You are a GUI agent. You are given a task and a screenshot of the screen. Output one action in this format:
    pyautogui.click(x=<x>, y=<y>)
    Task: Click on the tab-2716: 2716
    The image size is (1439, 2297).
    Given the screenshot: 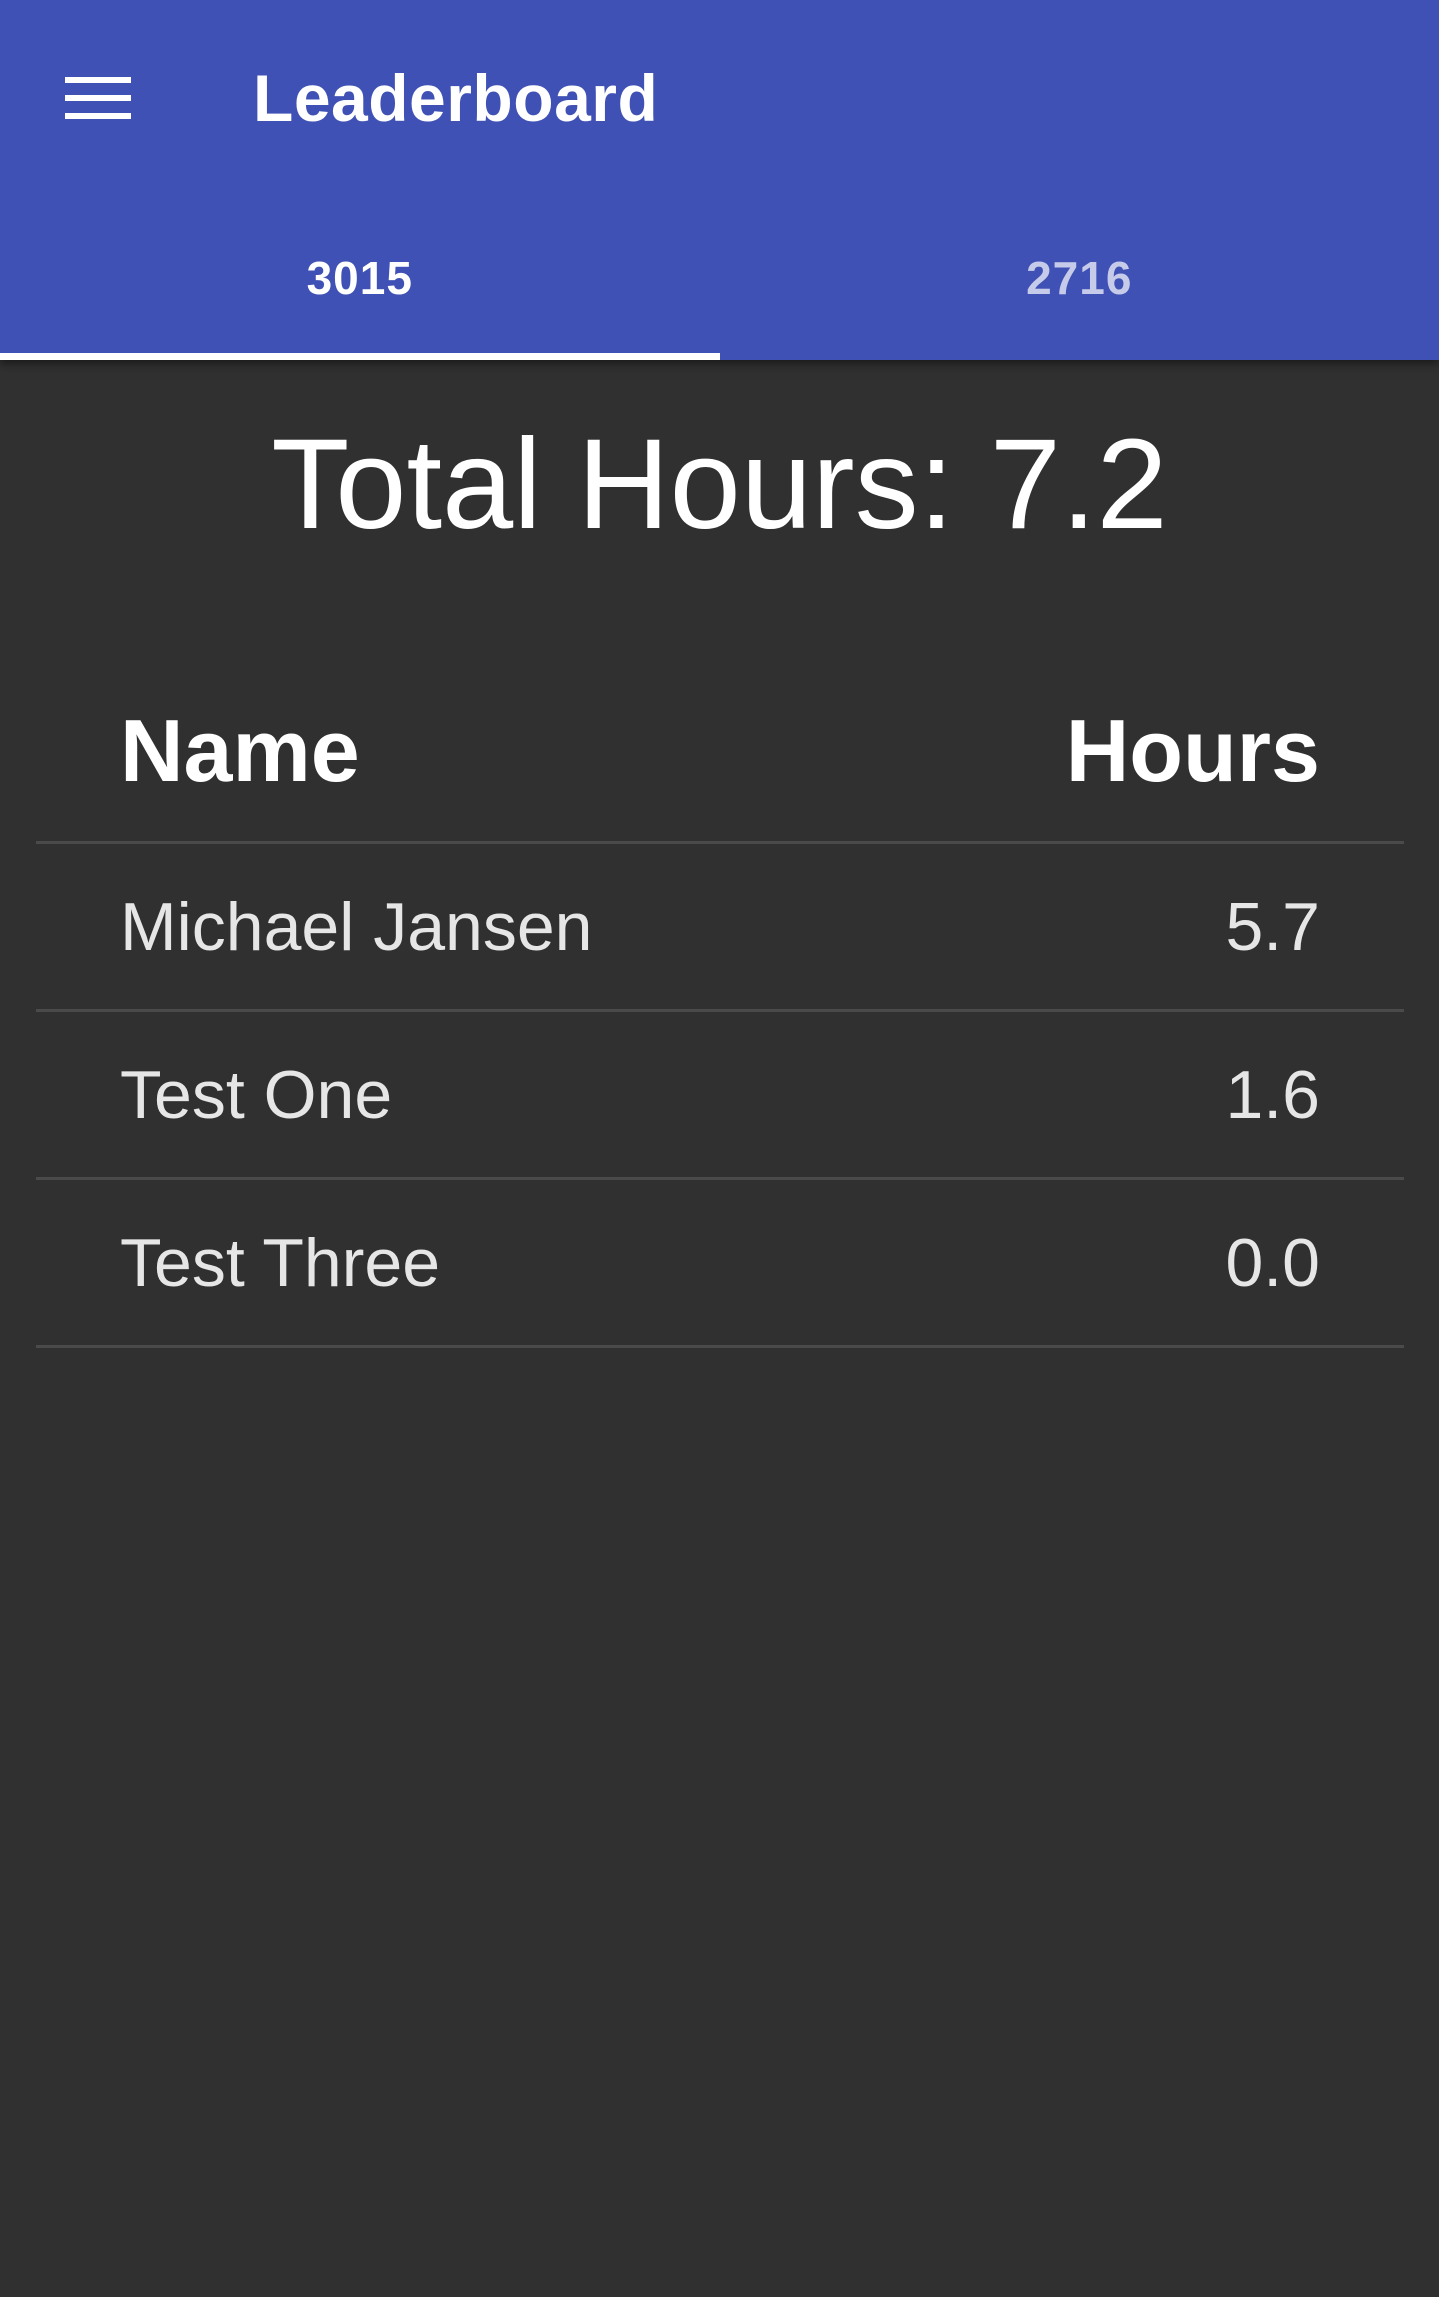 What is the action you would take?
    pyautogui.click(x=1079, y=278)
    